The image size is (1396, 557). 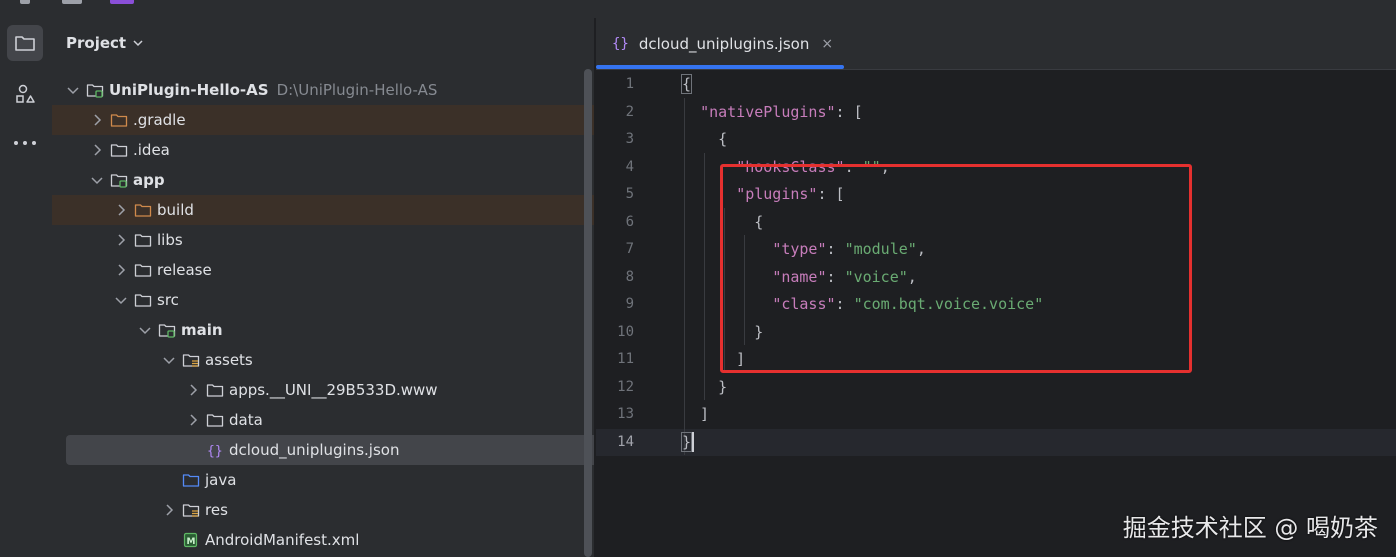 I want to click on line-number: 11, so click(x=625, y=359).